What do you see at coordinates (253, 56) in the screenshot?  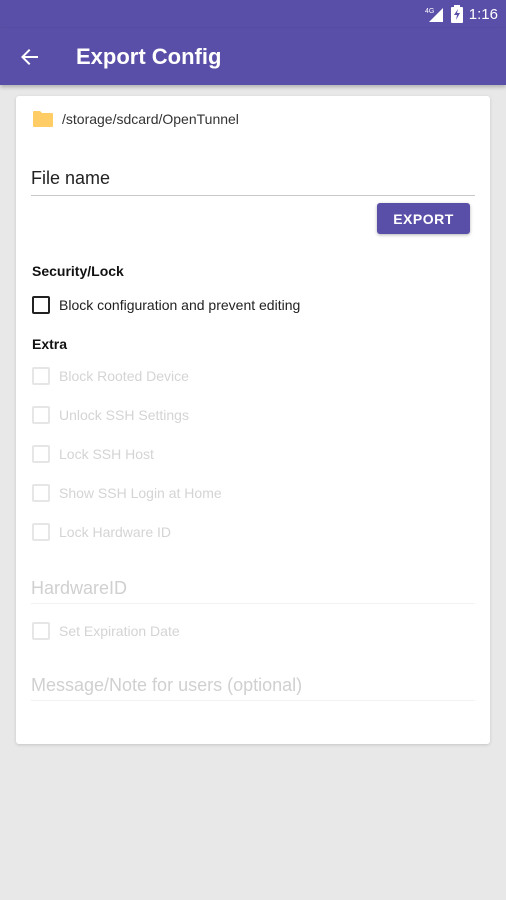 I see `app-bar: Export Config` at bounding box center [253, 56].